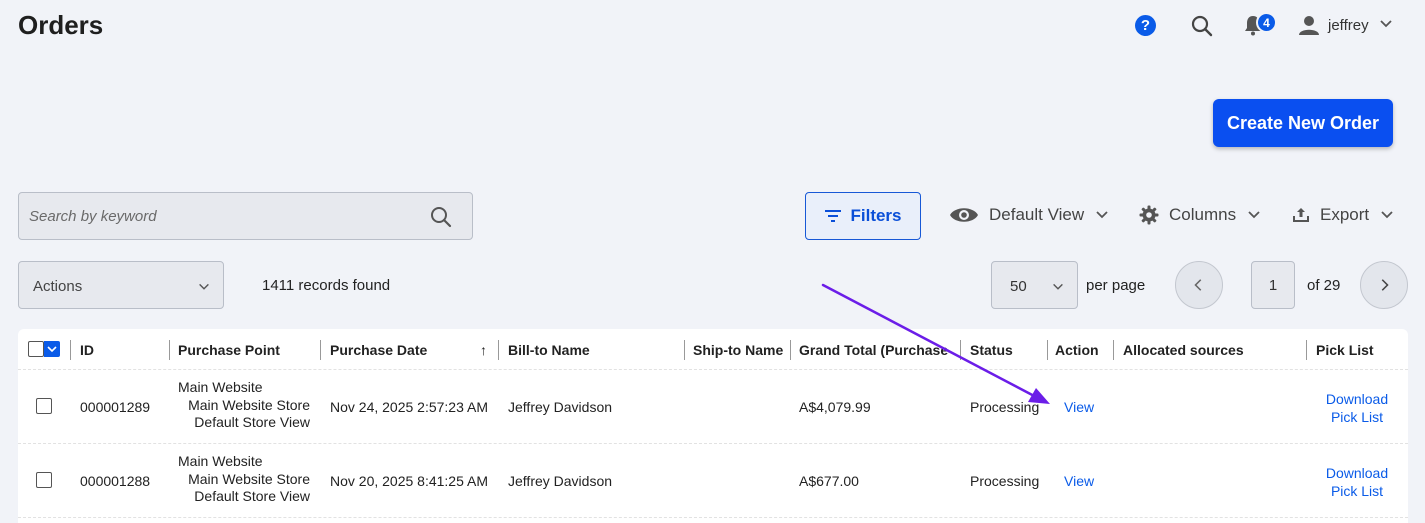  What do you see at coordinates (115, 407) in the screenshot?
I see `order-id: 000001289` at bounding box center [115, 407].